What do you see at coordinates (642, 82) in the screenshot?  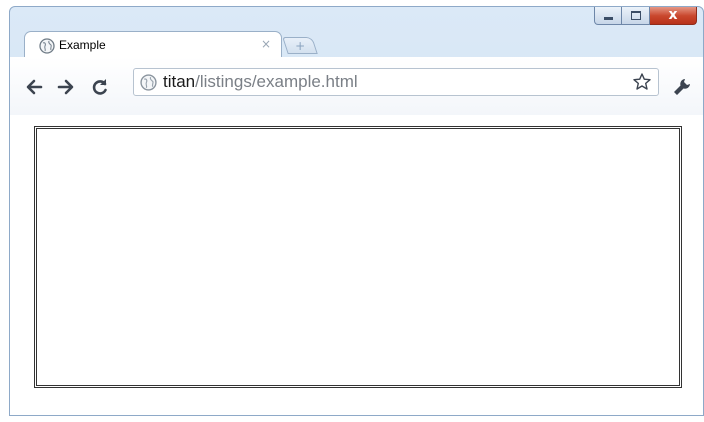 I see `star-icon` at bounding box center [642, 82].